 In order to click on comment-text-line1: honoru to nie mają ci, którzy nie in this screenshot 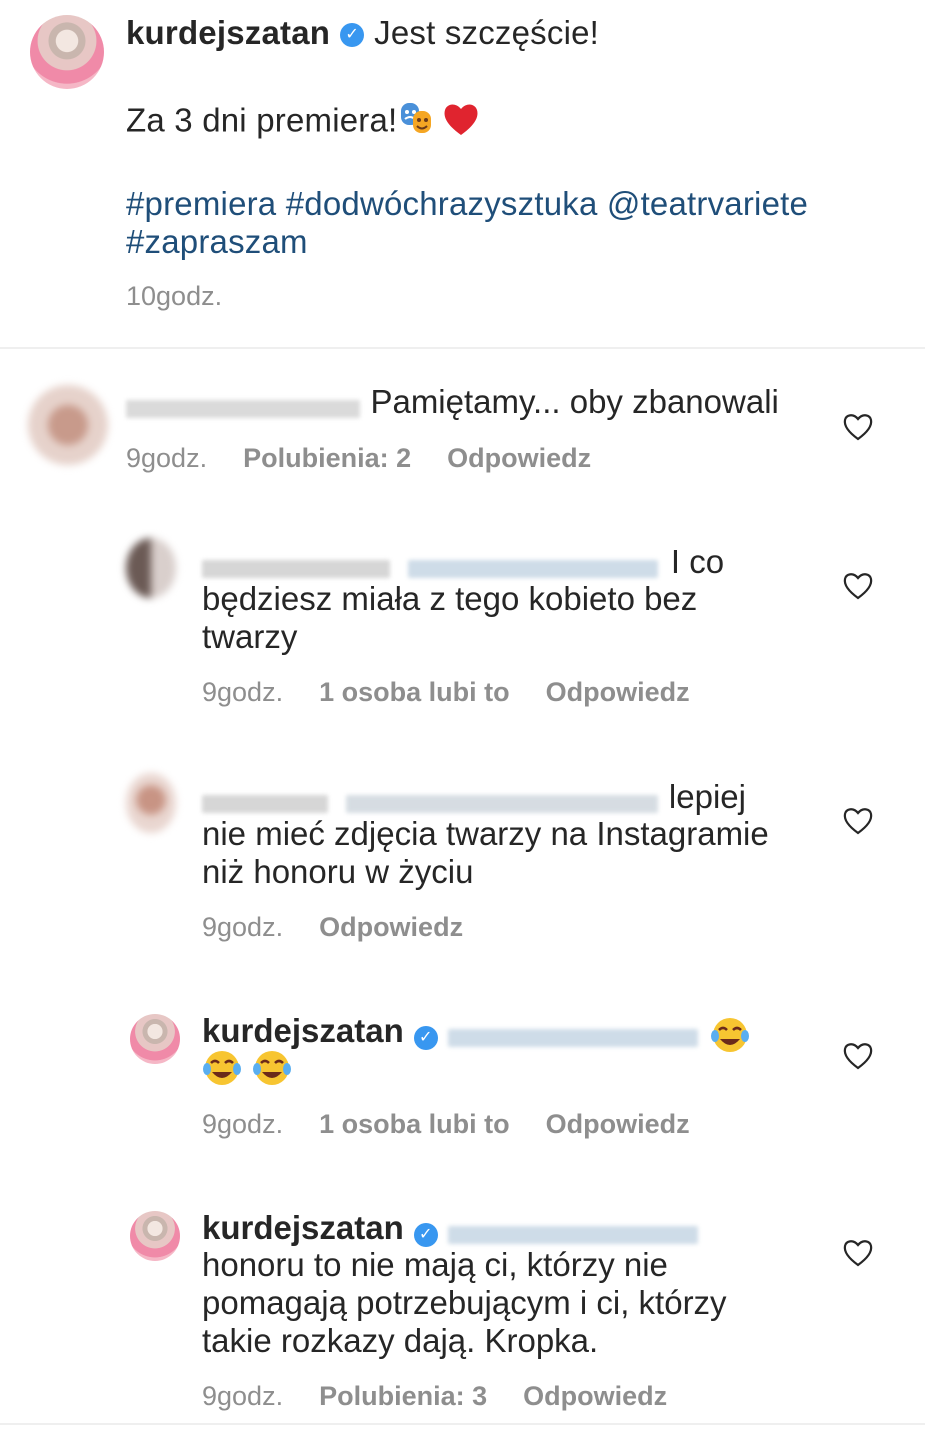, I will do `click(435, 1264)`.